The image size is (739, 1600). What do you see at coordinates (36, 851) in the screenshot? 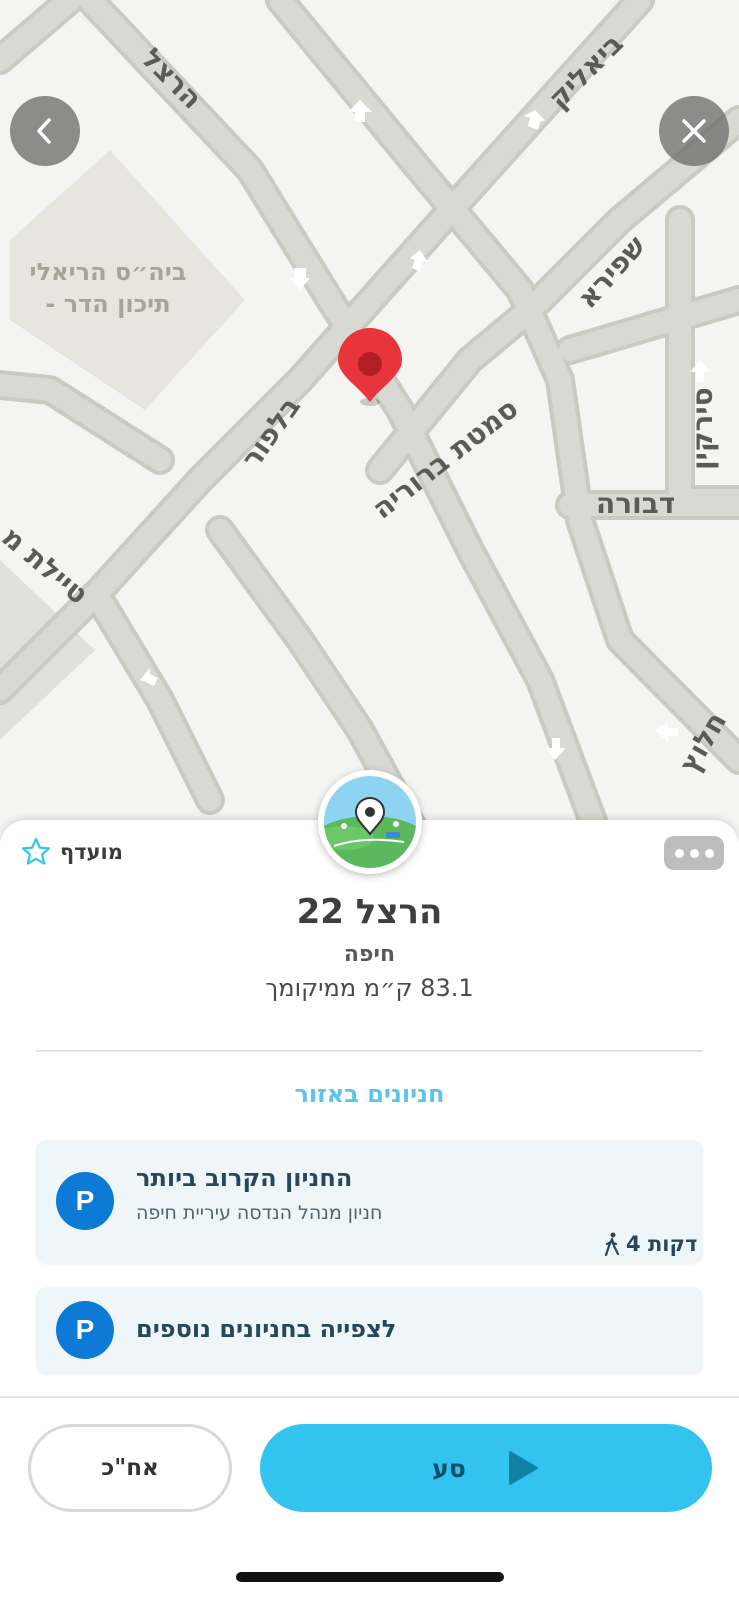
I see `star-icon` at bounding box center [36, 851].